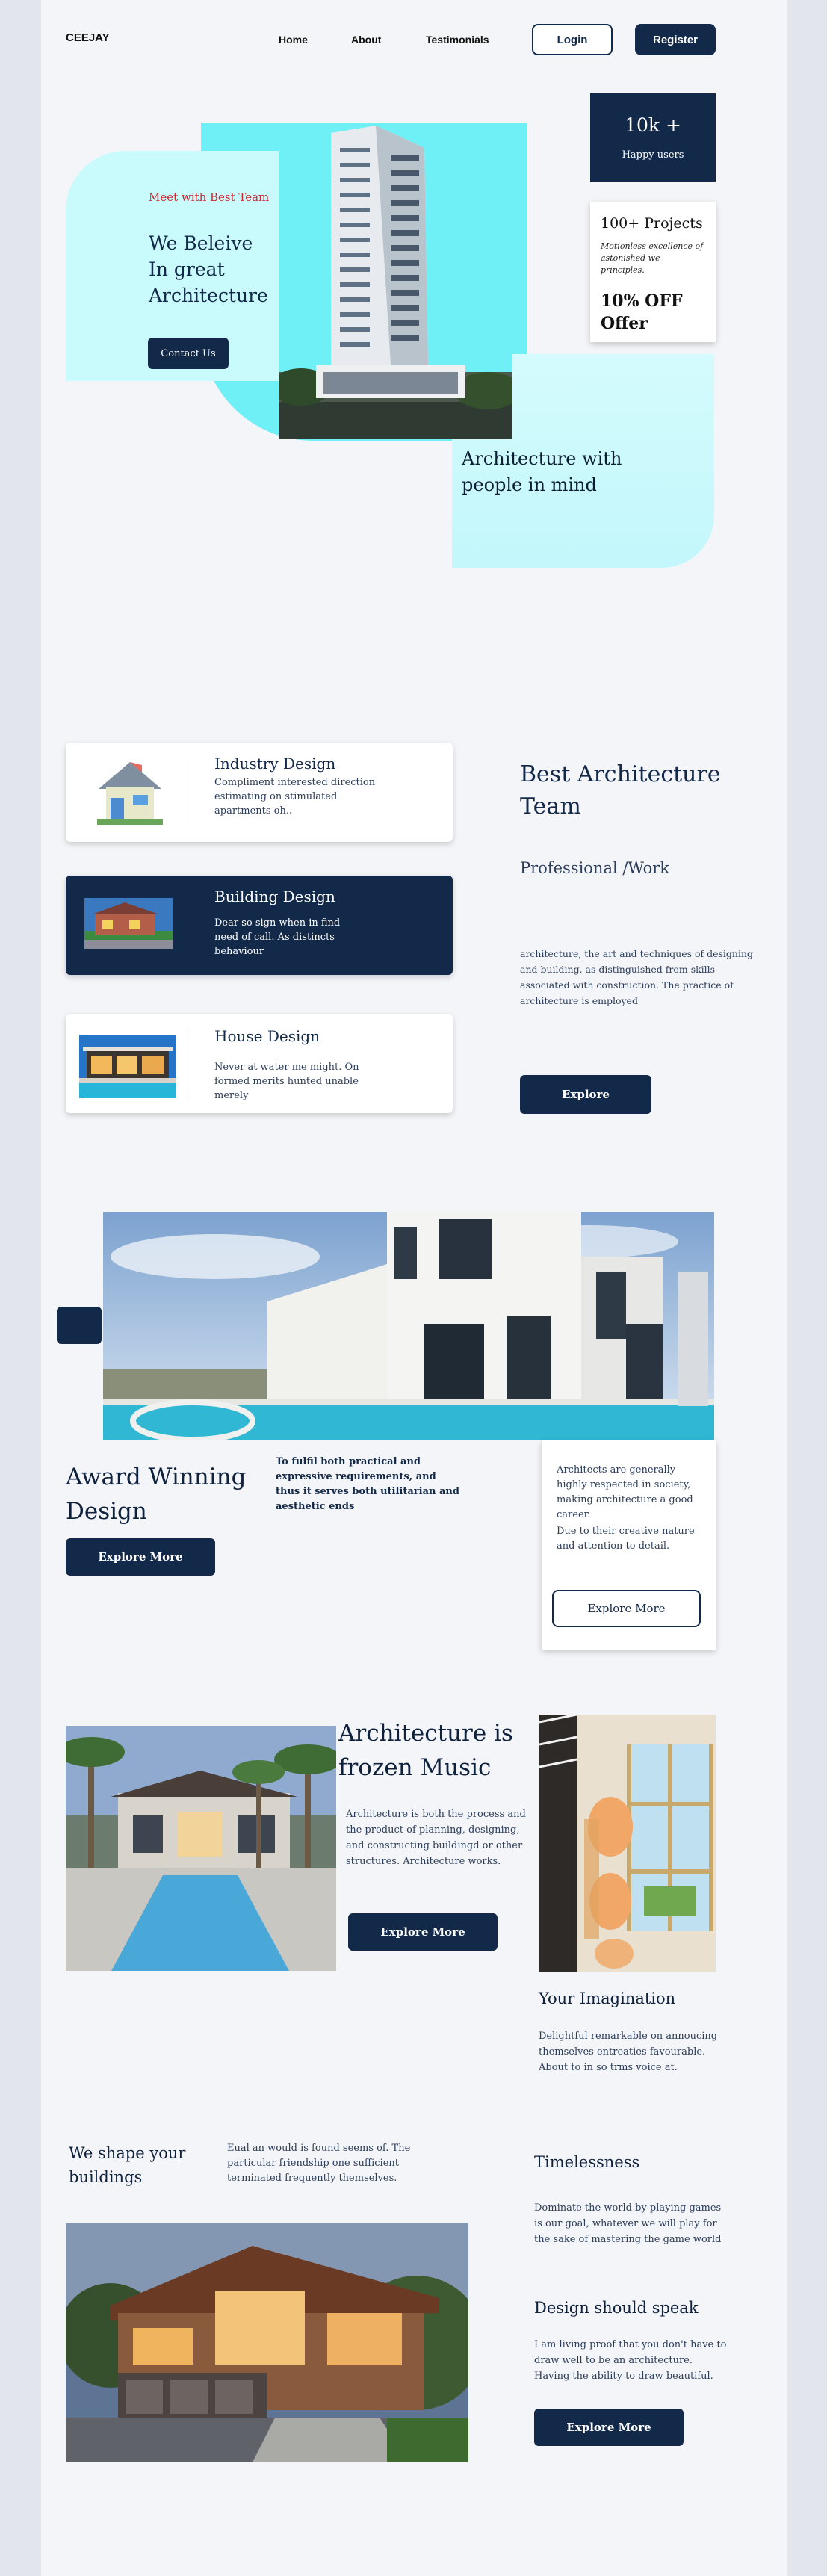  What do you see at coordinates (653, 125) in the screenshot?
I see `happy-users-value: 10k +` at bounding box center [653, 125].